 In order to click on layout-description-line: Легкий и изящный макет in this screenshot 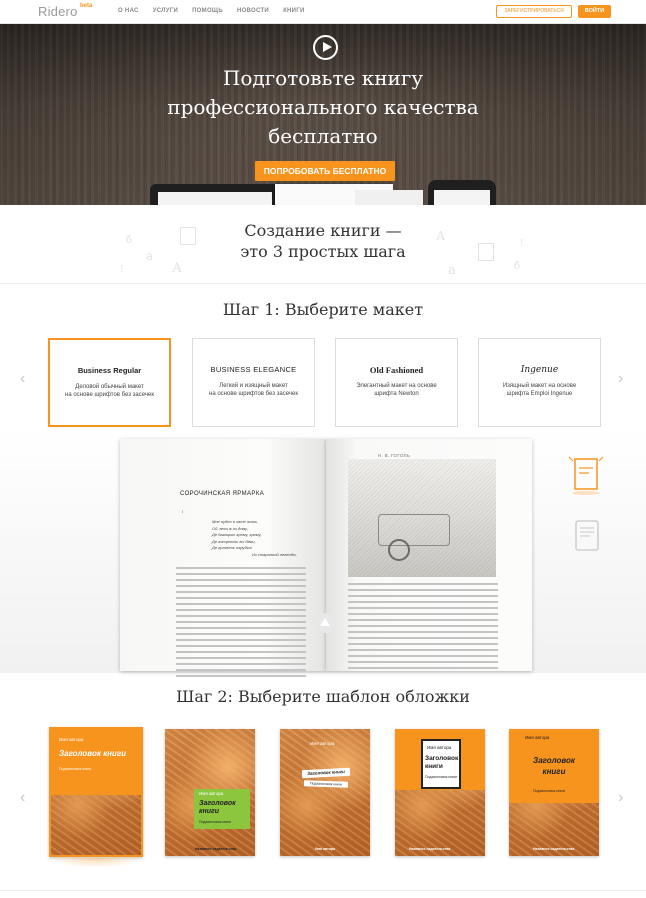, I will do `click(253, 386)`.